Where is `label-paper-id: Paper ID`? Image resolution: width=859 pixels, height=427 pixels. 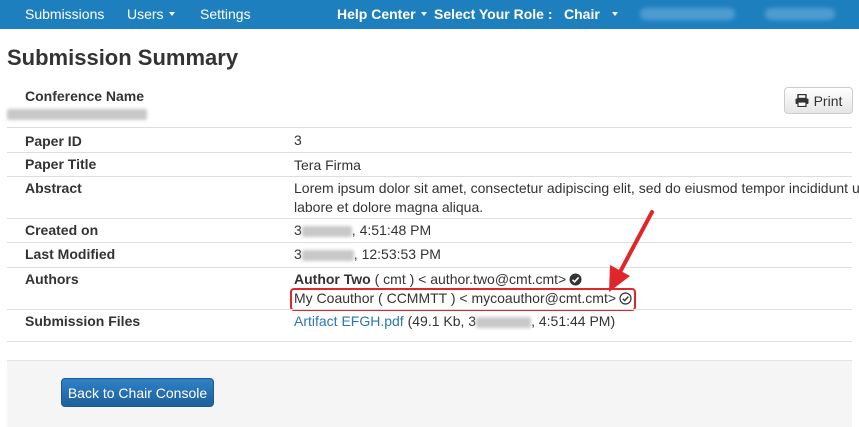 label-paper-id: Paper ID is located at coordinates (53, 141).